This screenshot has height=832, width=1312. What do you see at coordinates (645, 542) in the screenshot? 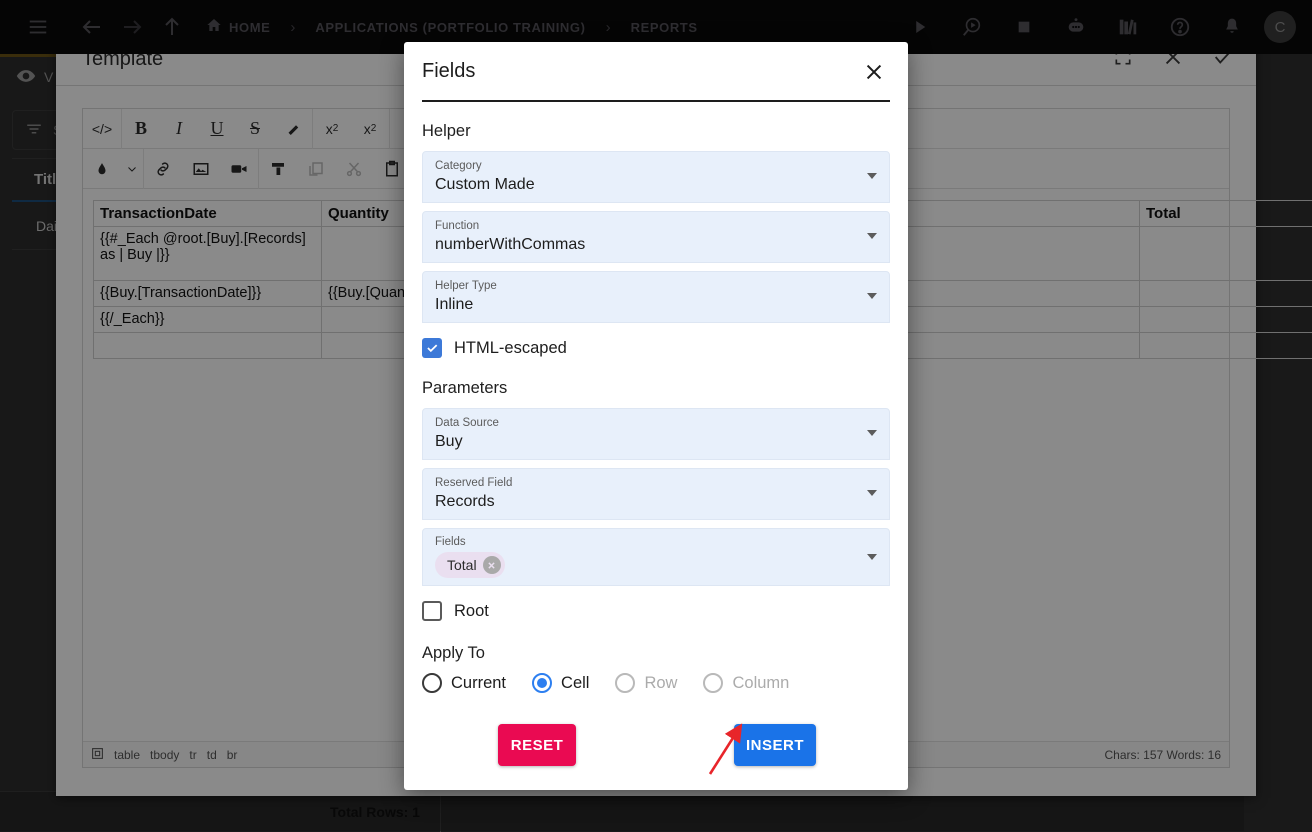
I see `fields-label: Fields` at bounding box center [645, 542].